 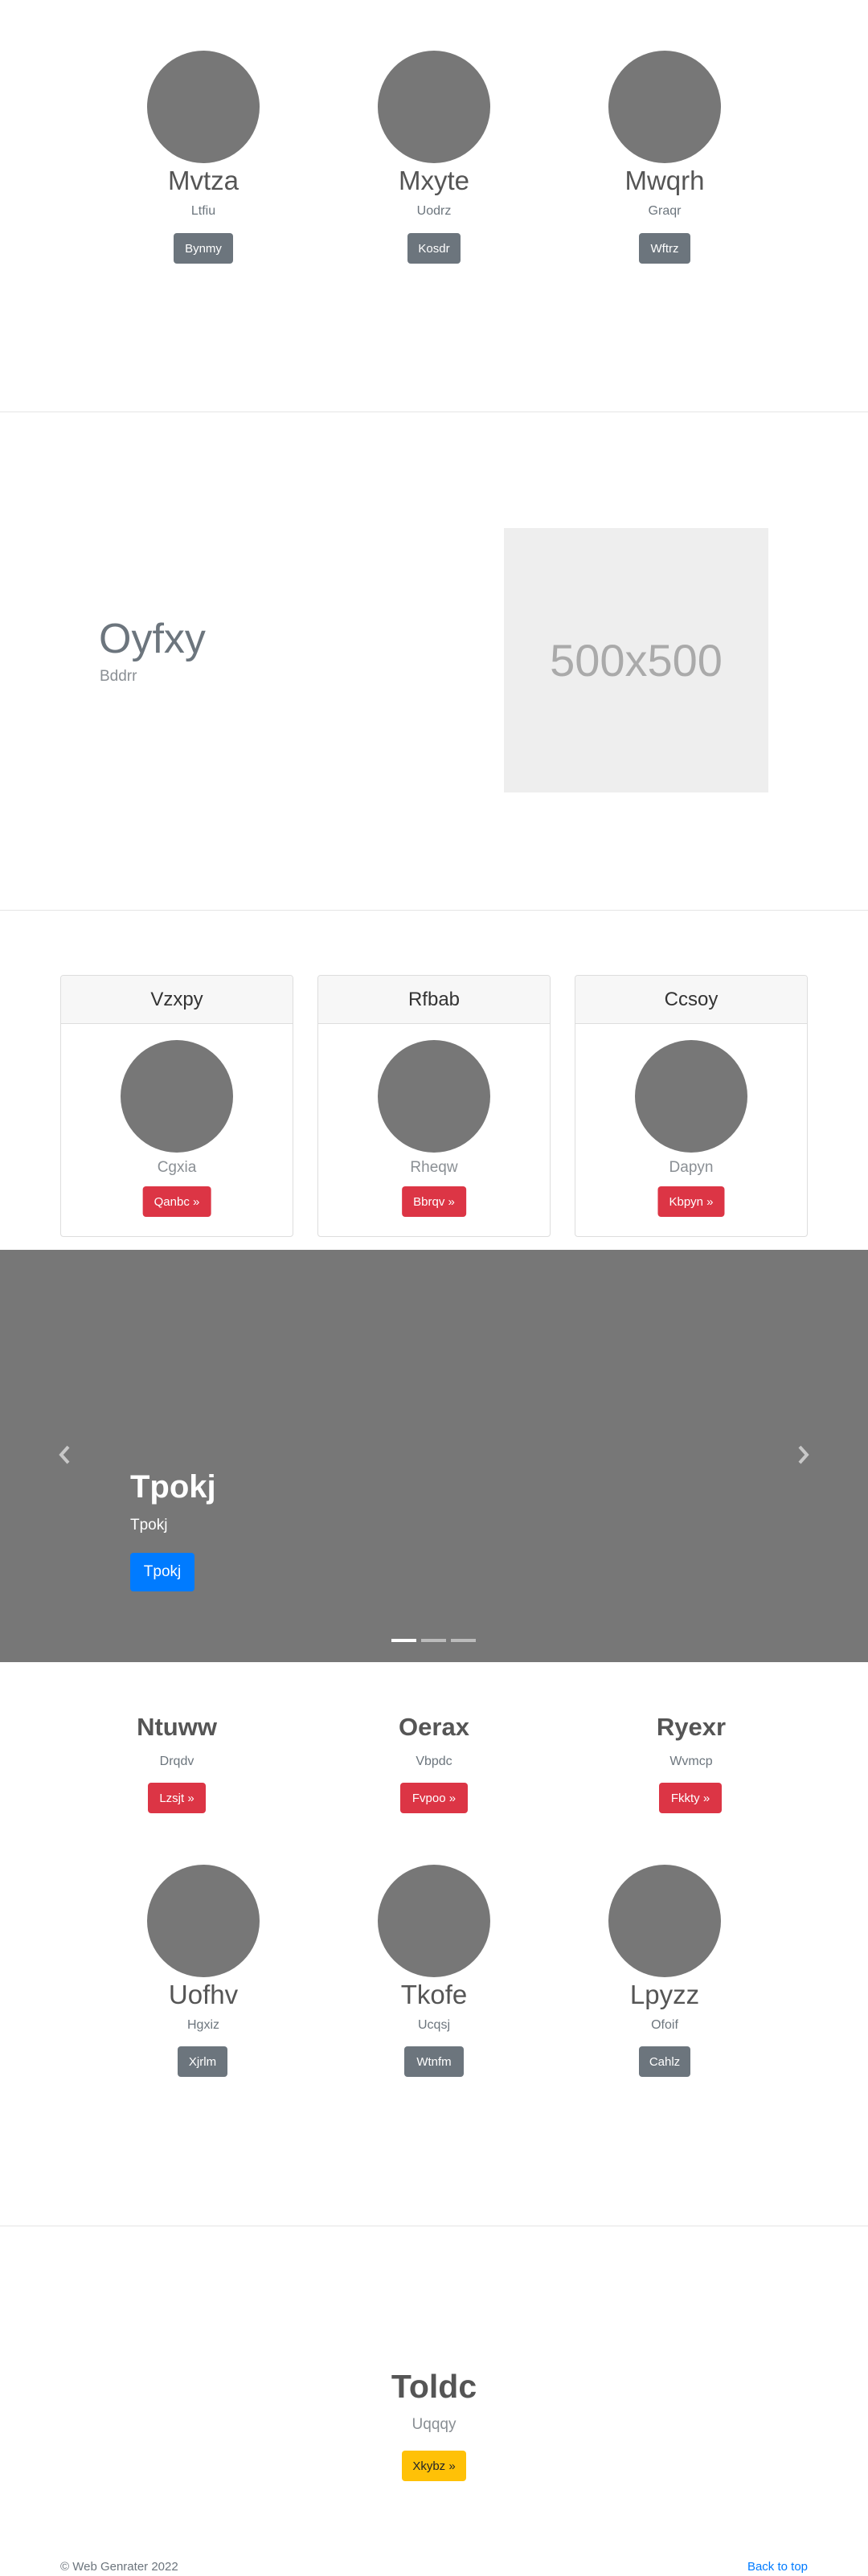 What do you see at coordinates (203, 1994) in the screenshot?
I see `member-name: Uofhv` at bounding box center [203, 1994].